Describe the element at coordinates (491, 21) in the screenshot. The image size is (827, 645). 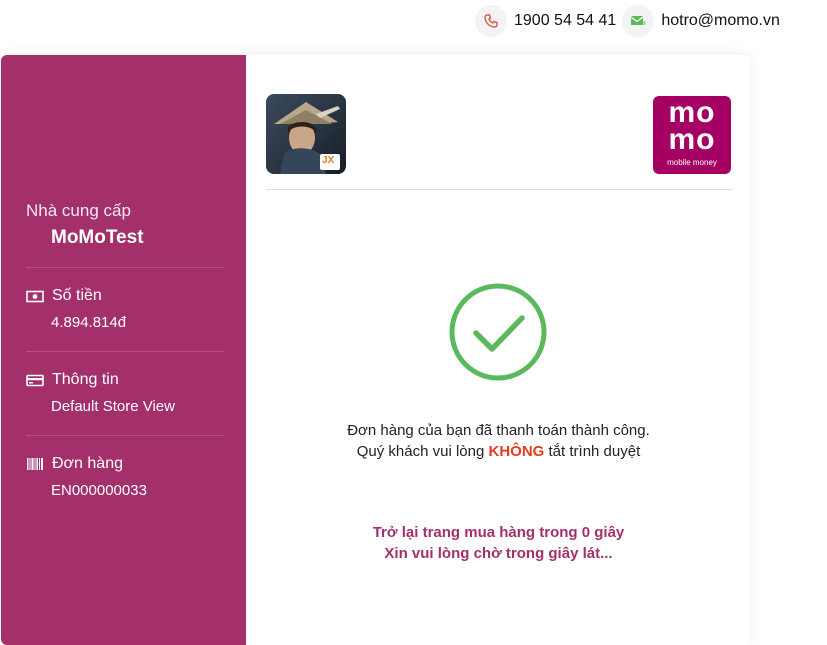
I see `phone-icon` at that location.